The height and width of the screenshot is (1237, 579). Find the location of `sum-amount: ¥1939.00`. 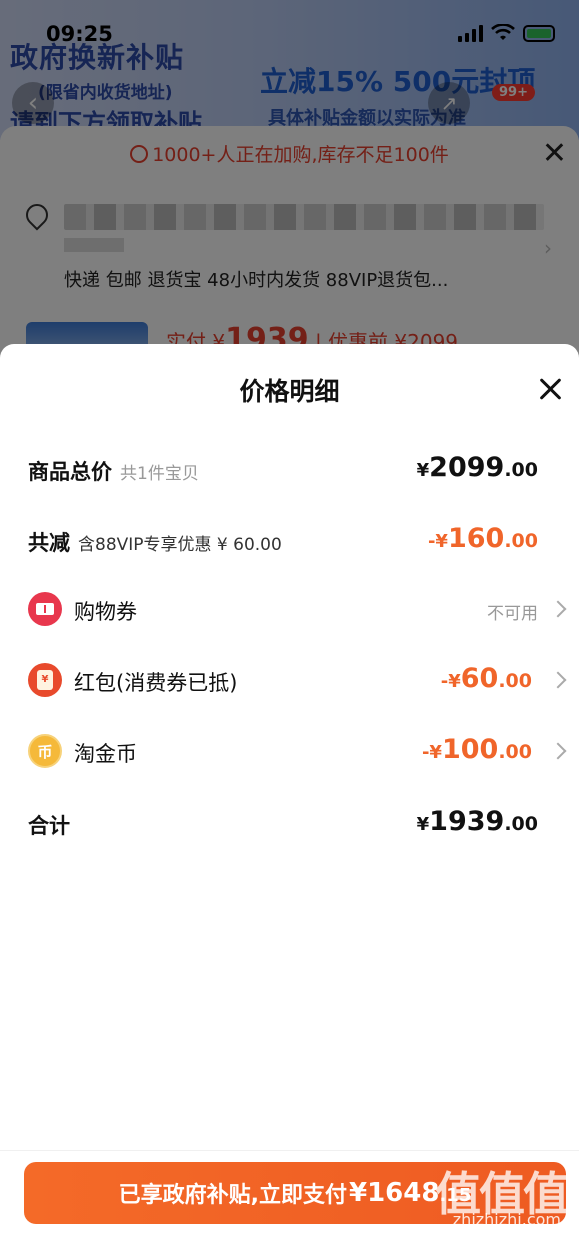

sum-amount: ¥1939.00 is located at coordinates (477, 821).